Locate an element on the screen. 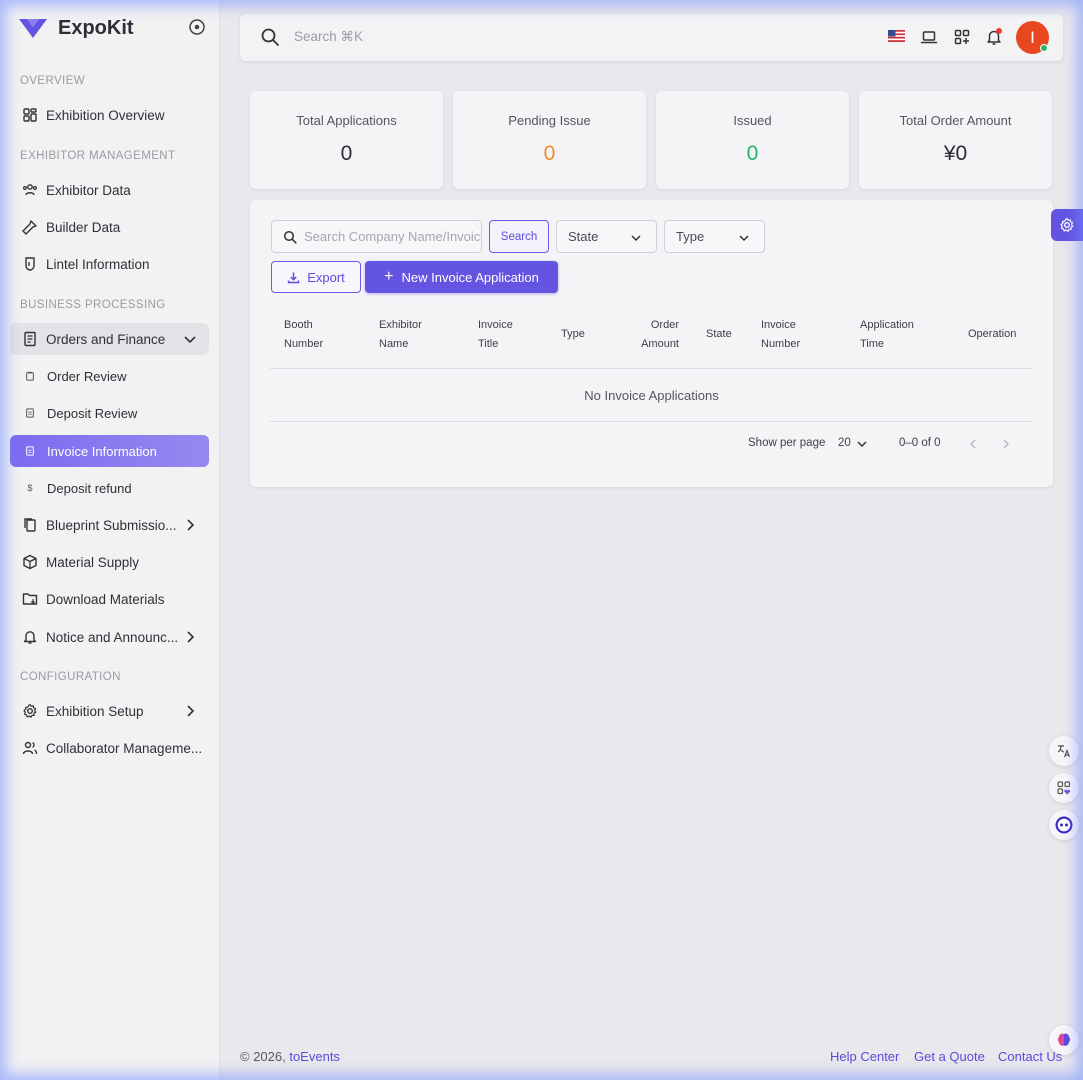  column-header-exhibitor-name: Exhibitor Name is located at coordinates (400, 334).